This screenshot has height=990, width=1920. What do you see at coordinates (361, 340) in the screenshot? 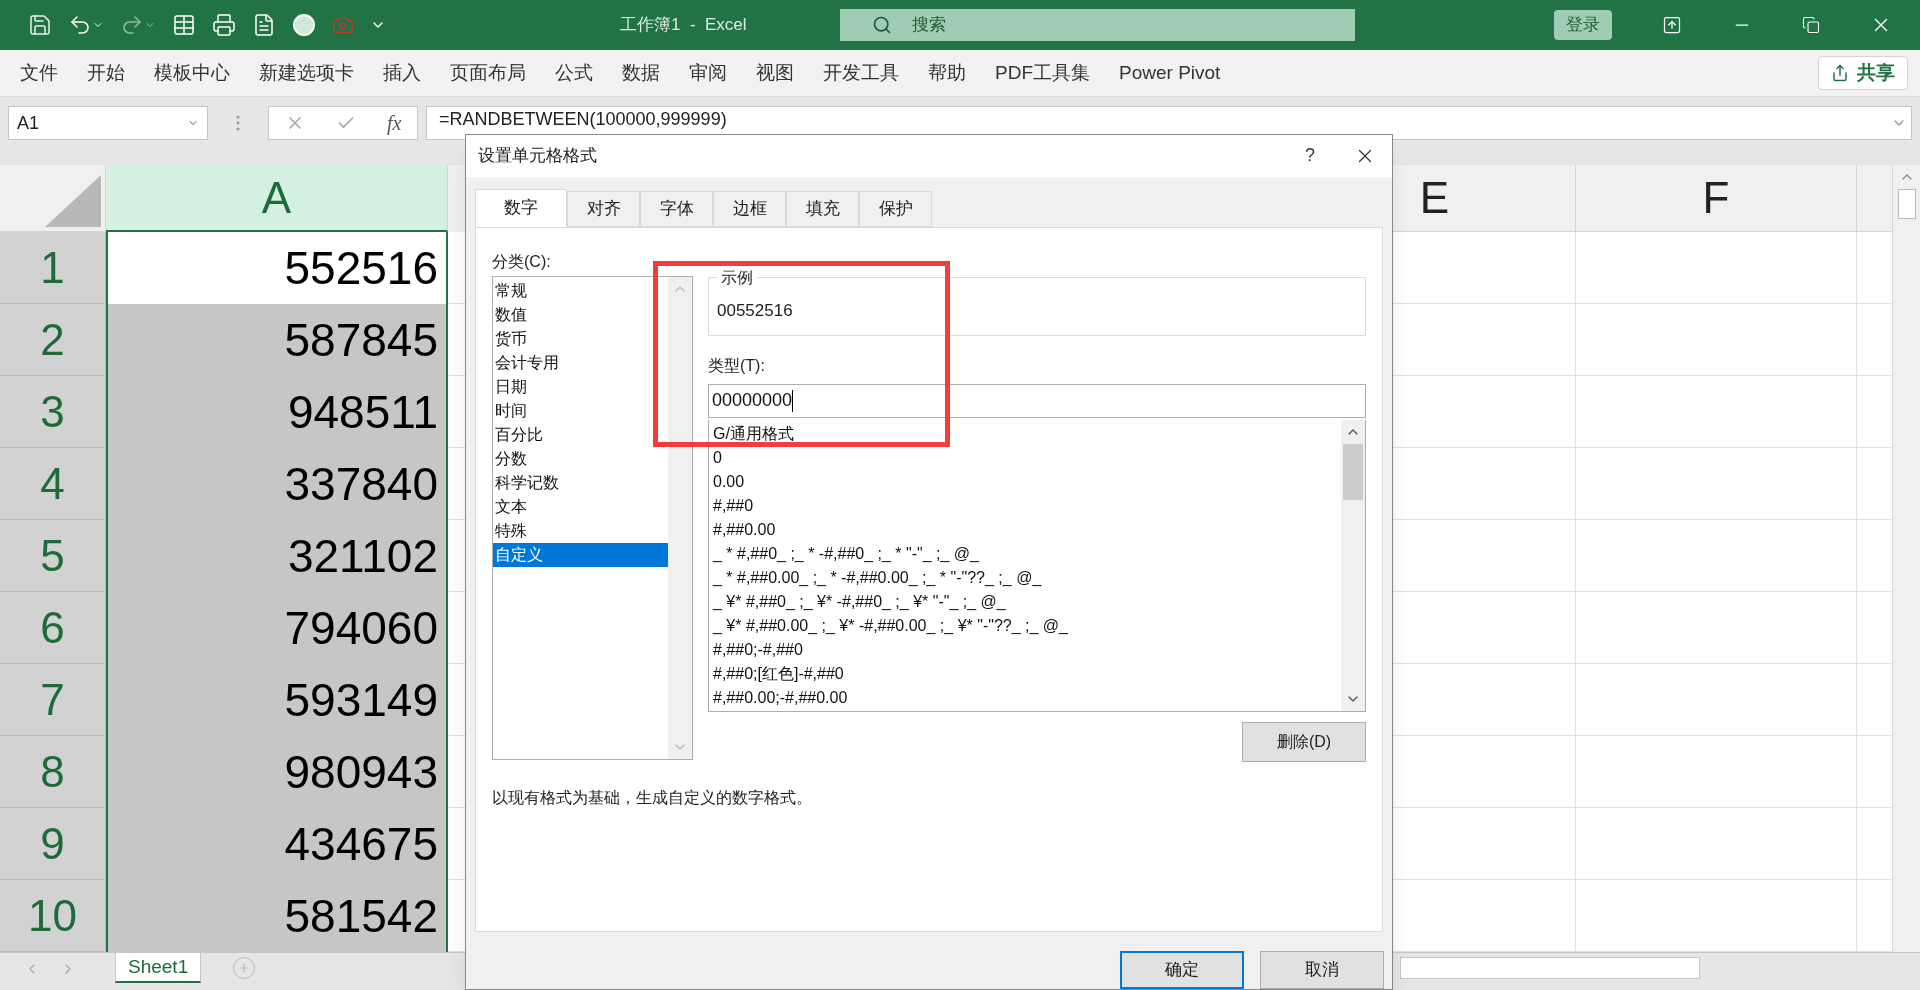
I see `cell-value: 587845` at bounding box center [361, 340].